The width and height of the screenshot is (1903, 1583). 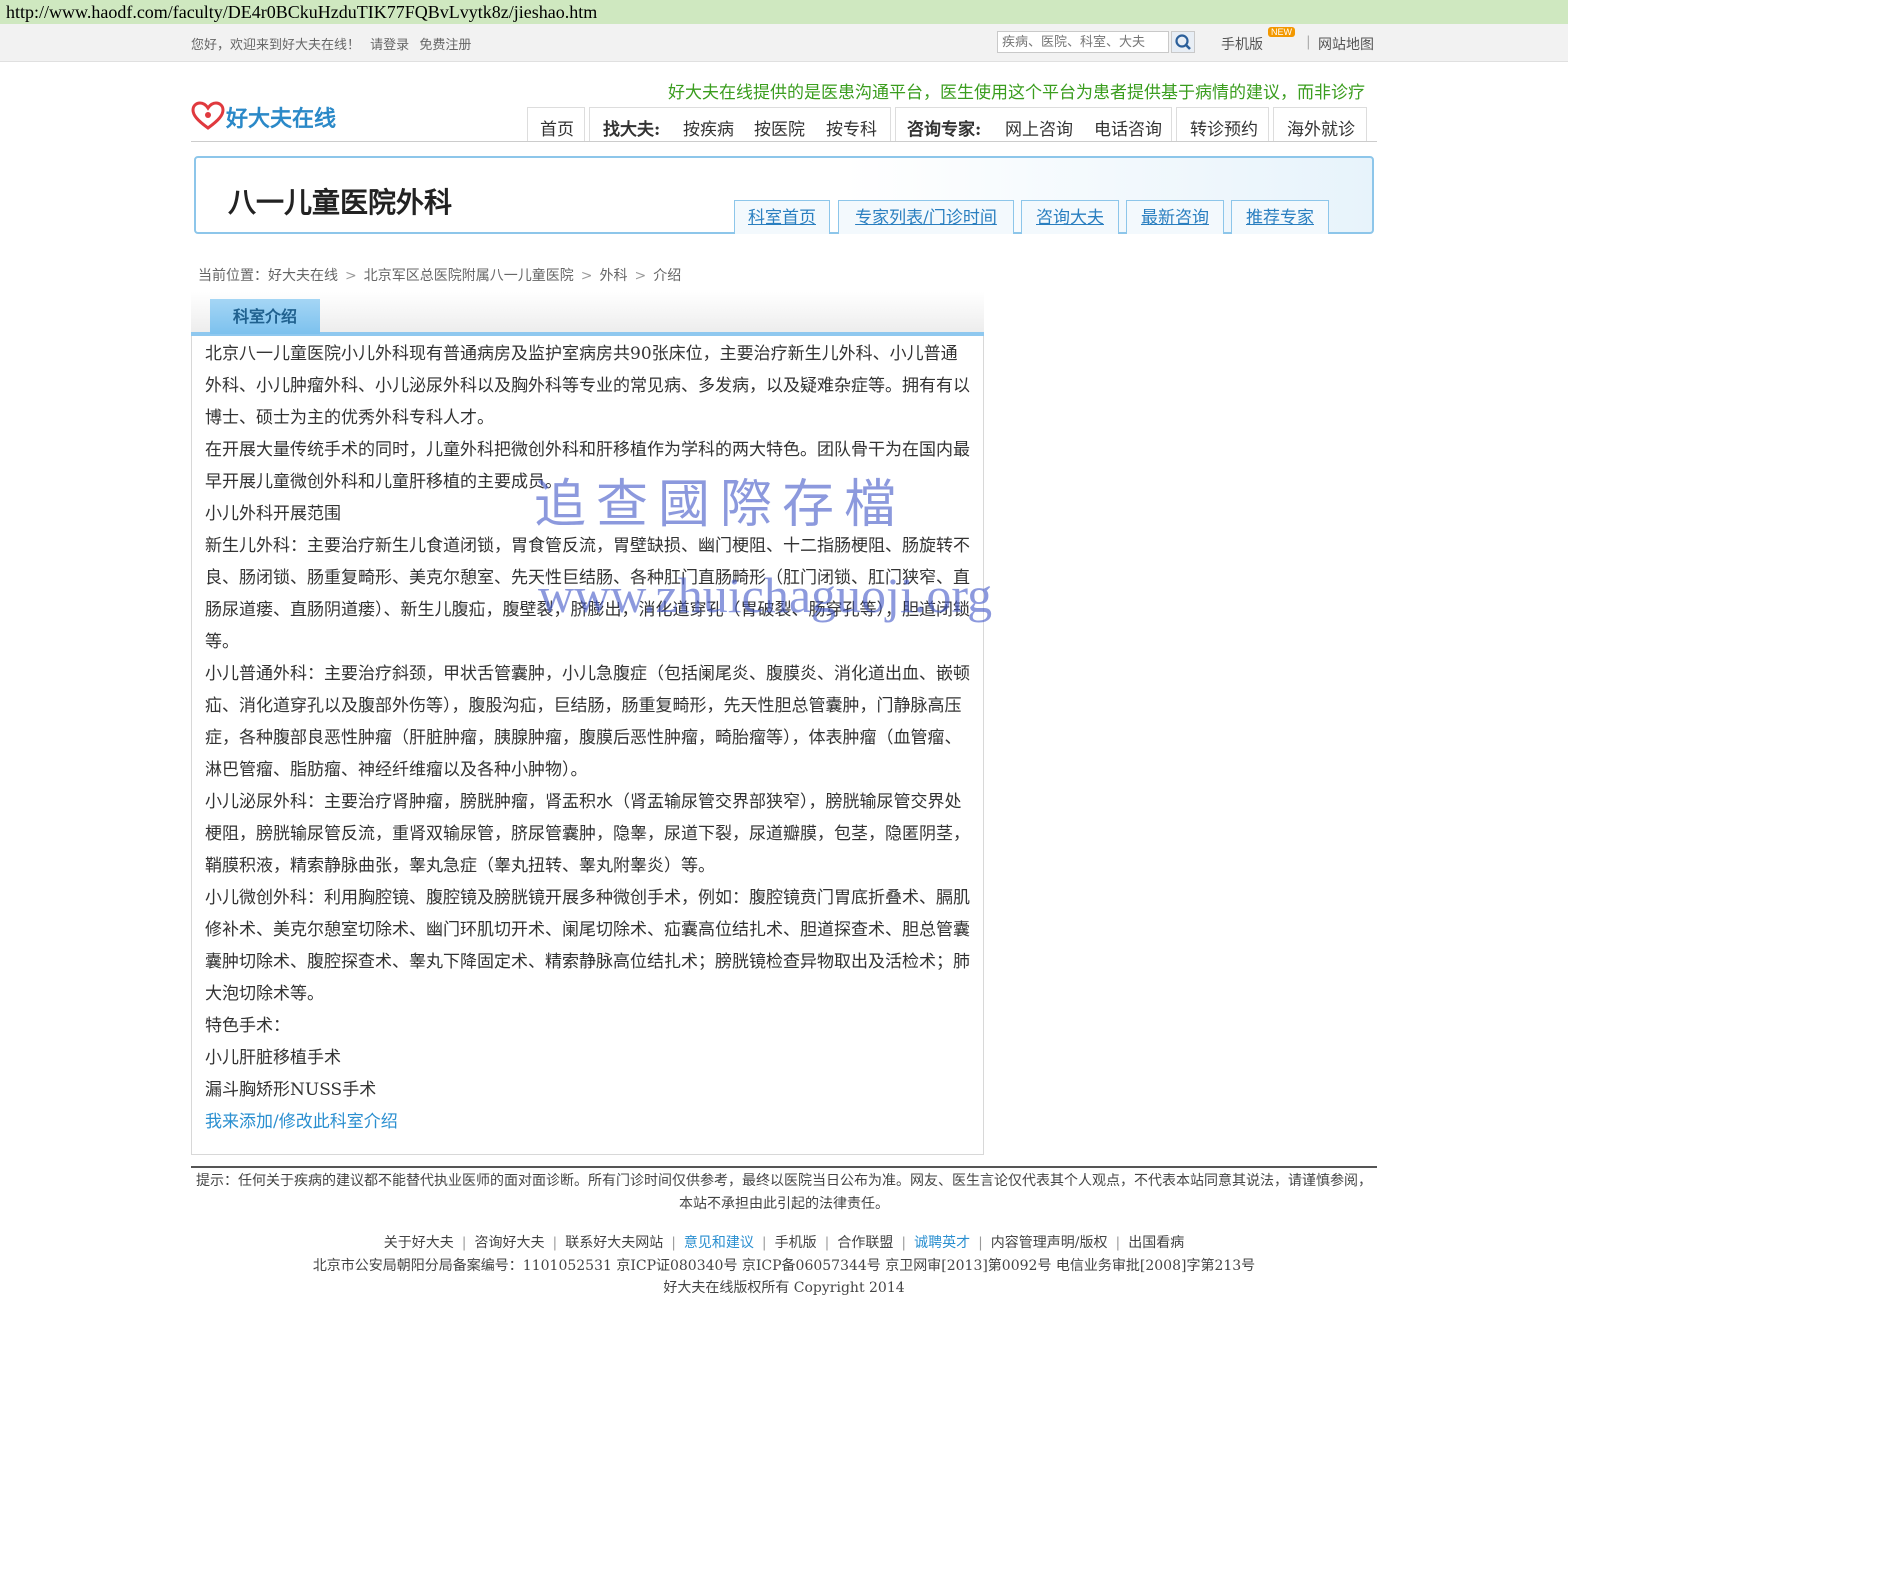 I want to click on top-bar: 您好，欢迎来到好大夫在线！ 请登录 免费注册 手机版 NEW | 网站地图, so click(x=784, y=43).